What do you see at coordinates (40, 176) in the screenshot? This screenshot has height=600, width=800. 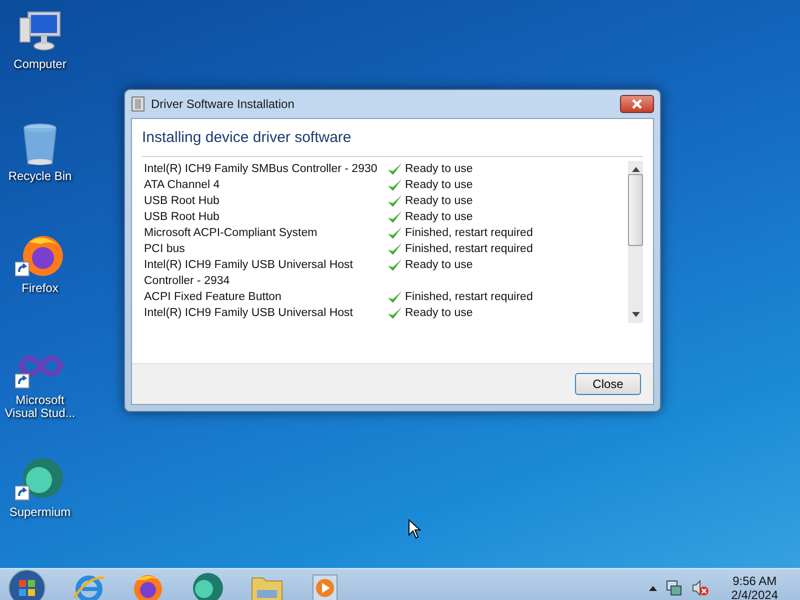 I see `icon-label: Recycle Bin` at bounding box center [40, 176].